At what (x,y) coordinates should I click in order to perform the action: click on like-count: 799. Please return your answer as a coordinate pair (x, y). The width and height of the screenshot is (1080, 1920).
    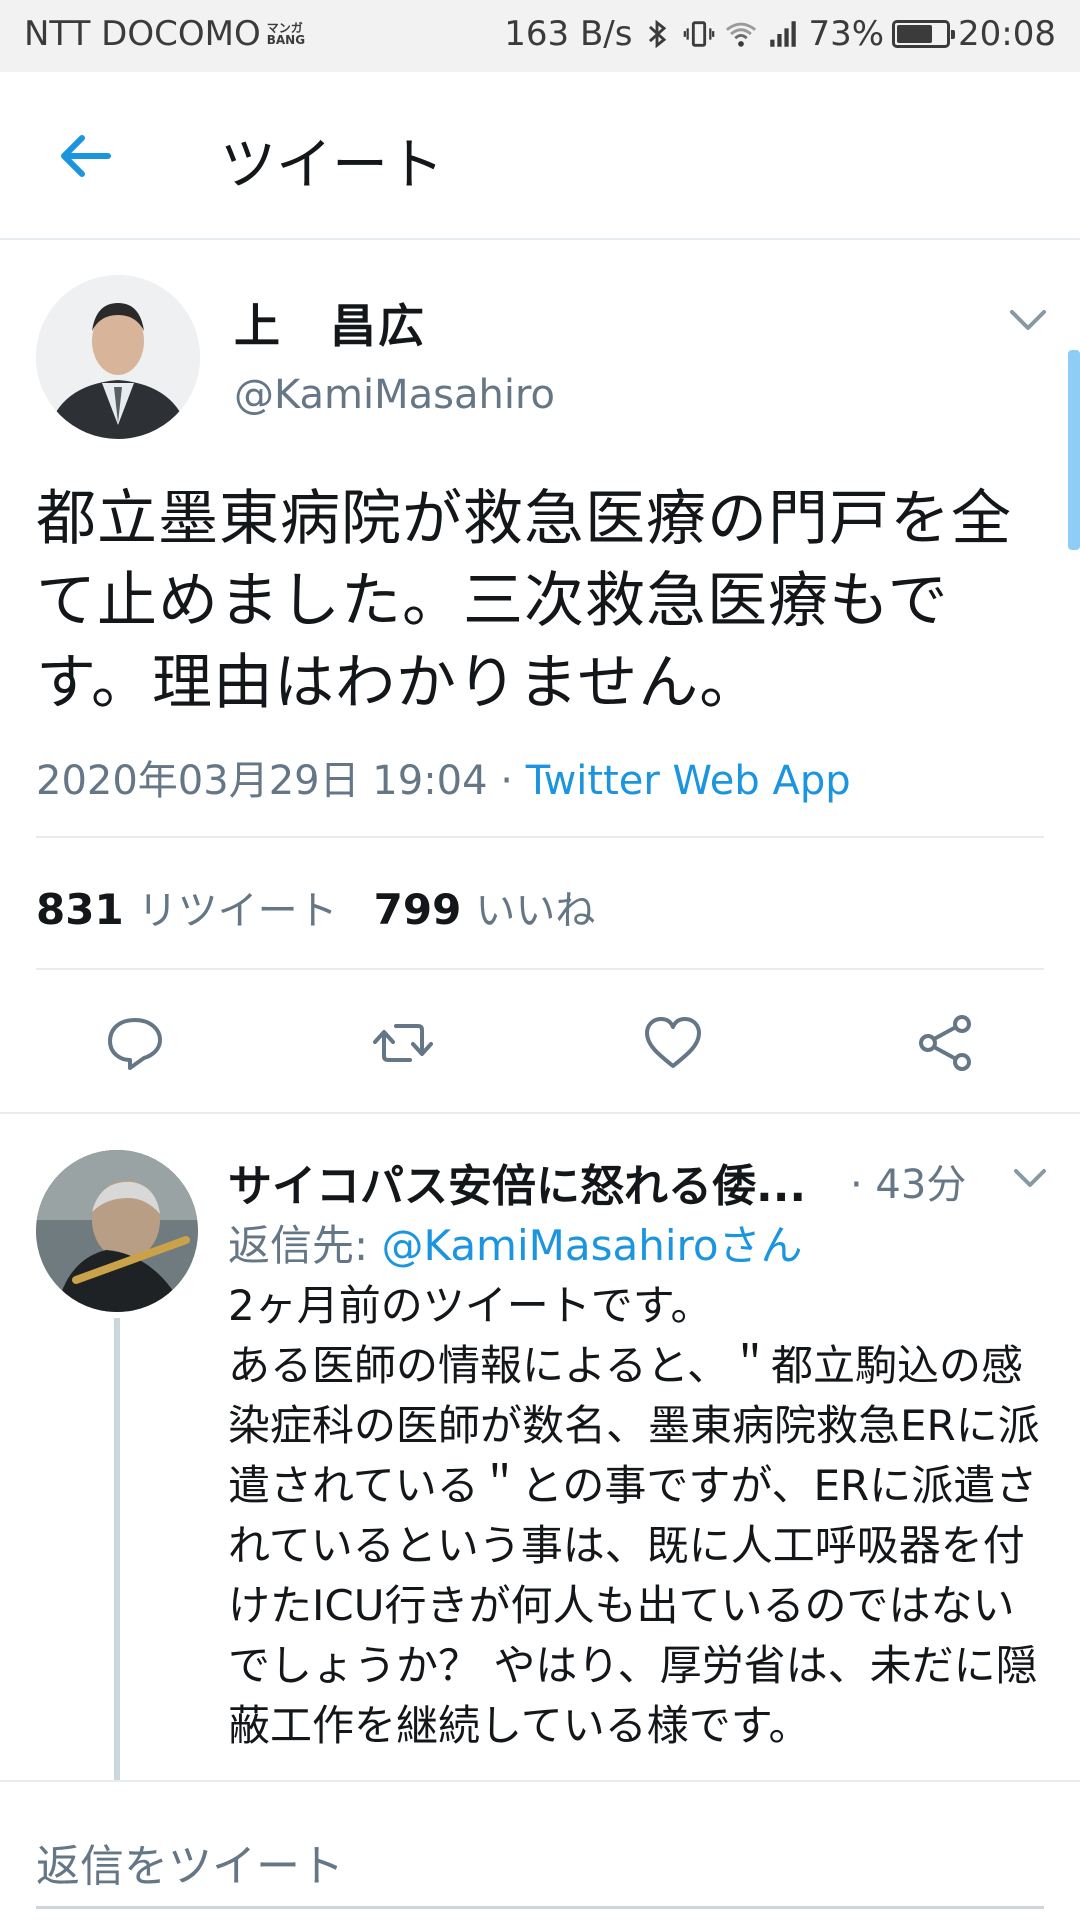
    Looking at the image, I should click on (418, 909).